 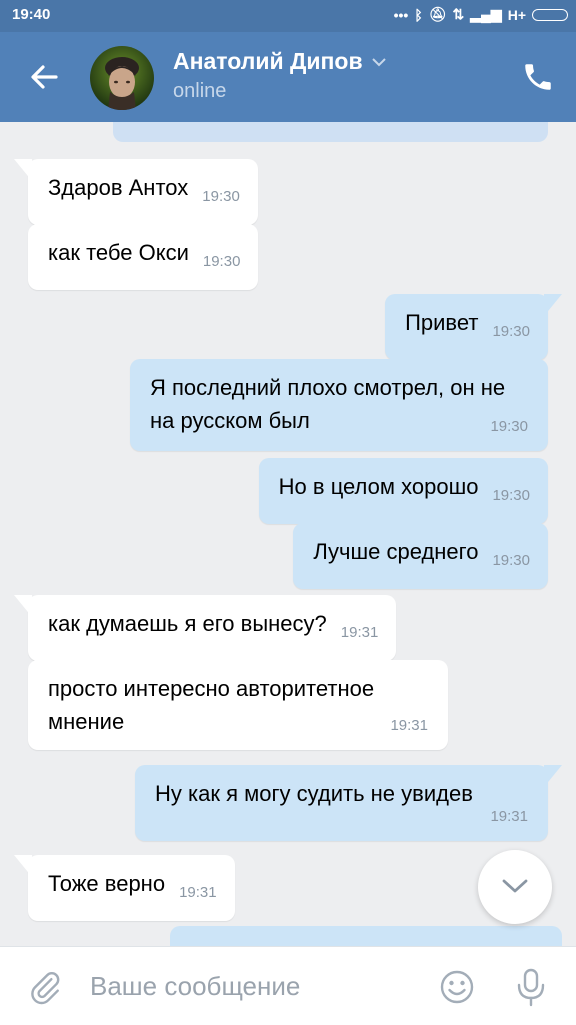 What do you see at coordinates (396, 551) in the screenshot?
I see `message-text: Лучше среднего` at bounding box center [396, 551].